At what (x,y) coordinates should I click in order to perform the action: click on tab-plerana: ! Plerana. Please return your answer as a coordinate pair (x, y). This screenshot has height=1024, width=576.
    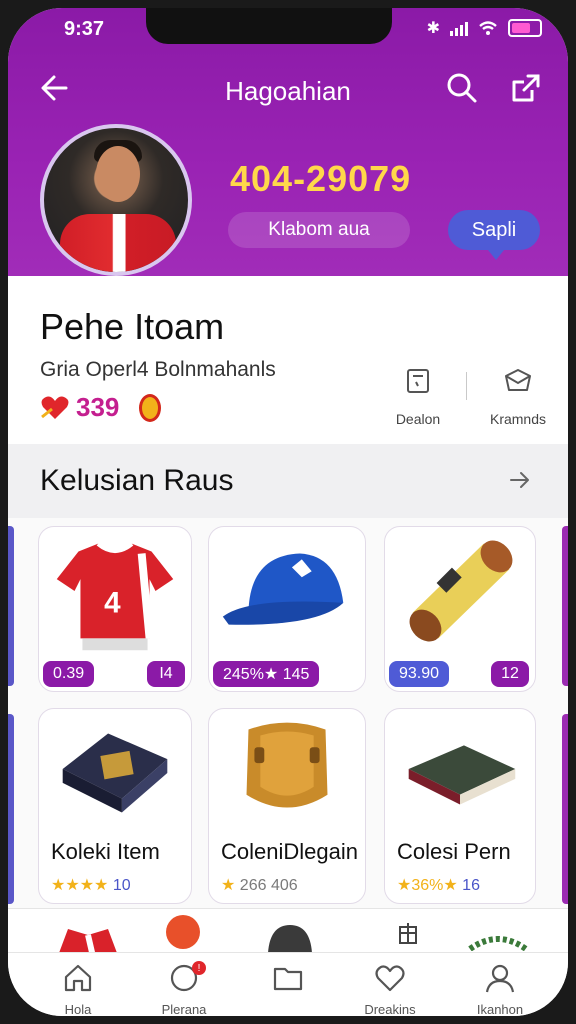
    Looking at the image, I should click on (184, 988).